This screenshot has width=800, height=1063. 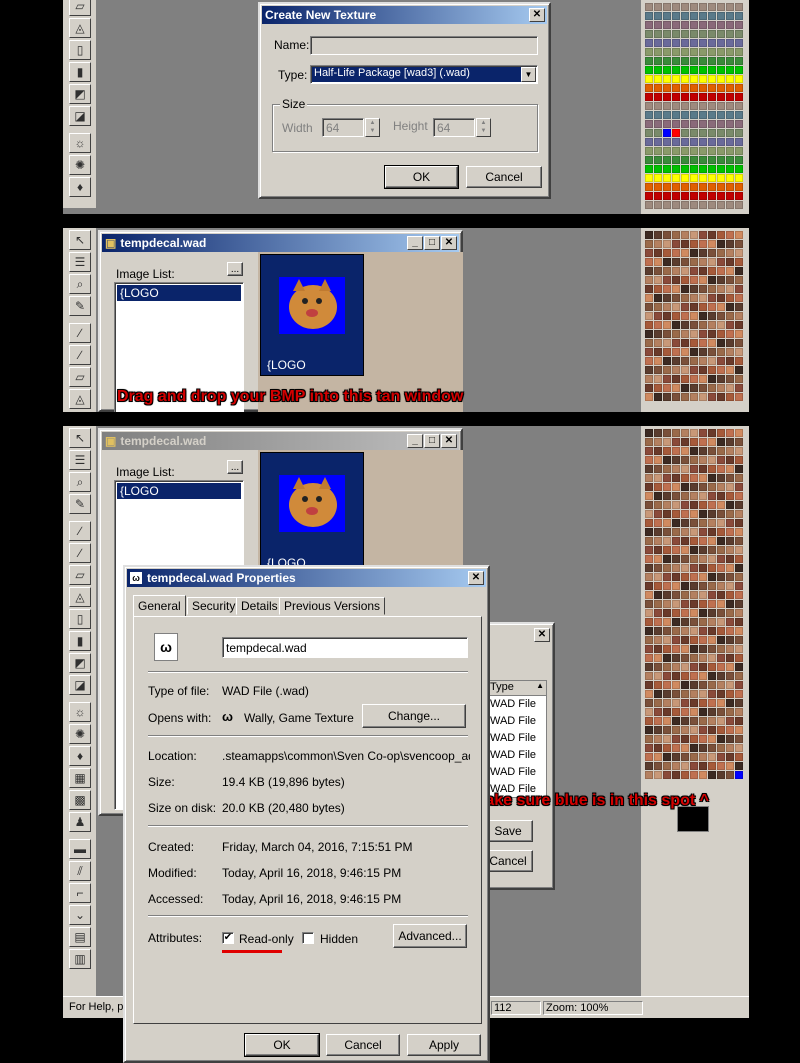 What do you see at coordinates (80, 849) in the screenshot?
I see `line-tool-icon: ▬` at bounding box center [80, 849].